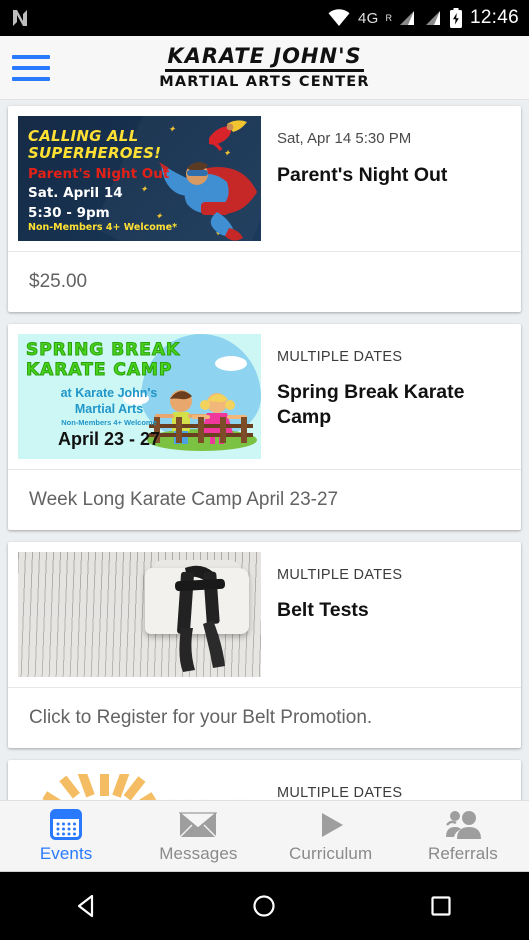  I want to click on event-price: $25.00, so click(58, 281).